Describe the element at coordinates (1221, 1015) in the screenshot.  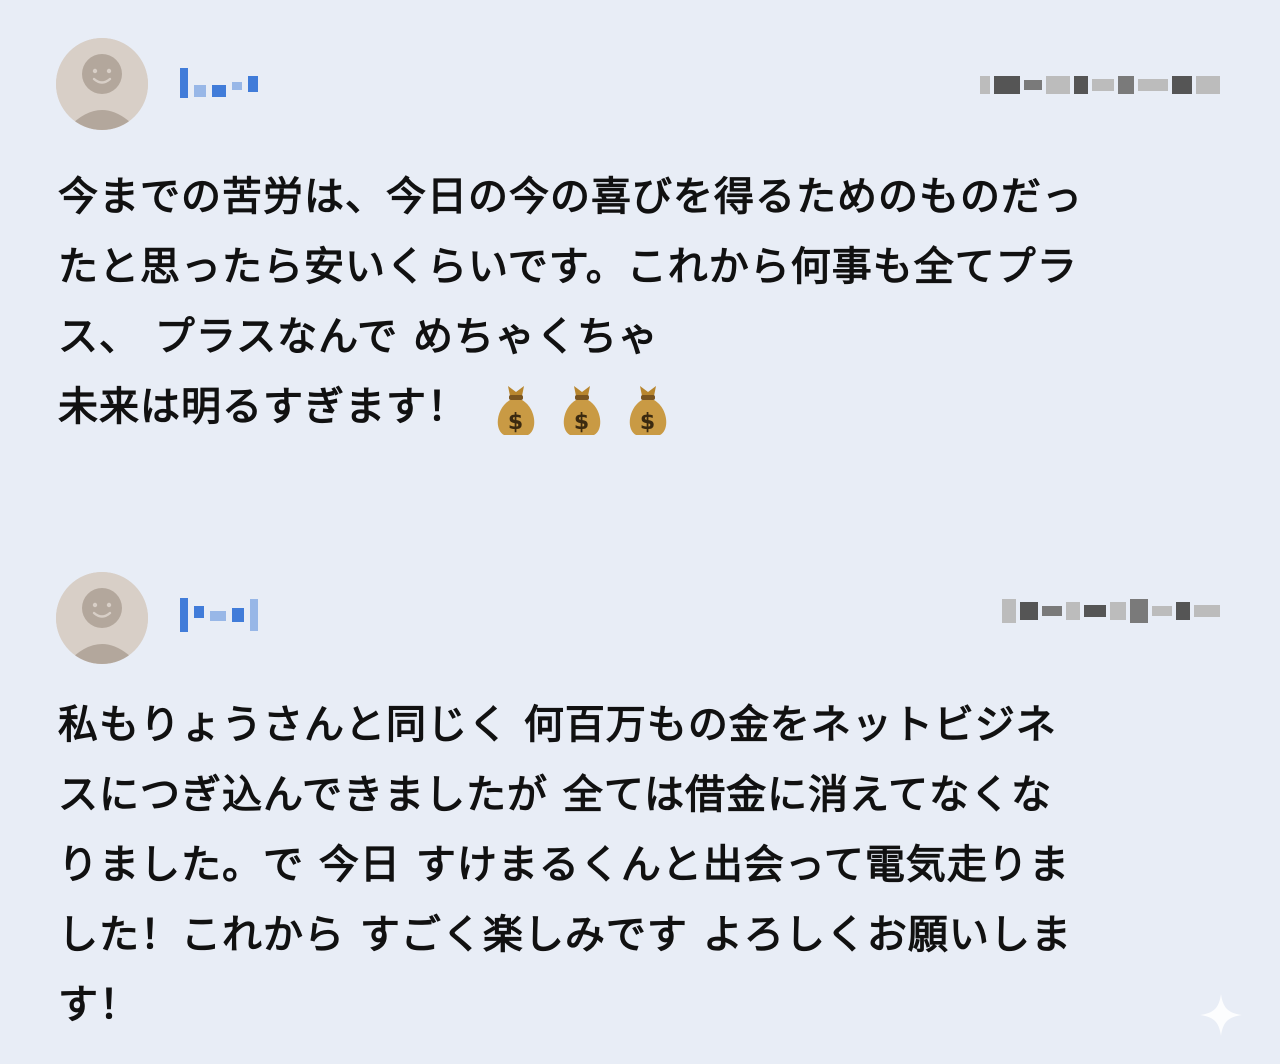
I see `sparkle-icon` at that location.